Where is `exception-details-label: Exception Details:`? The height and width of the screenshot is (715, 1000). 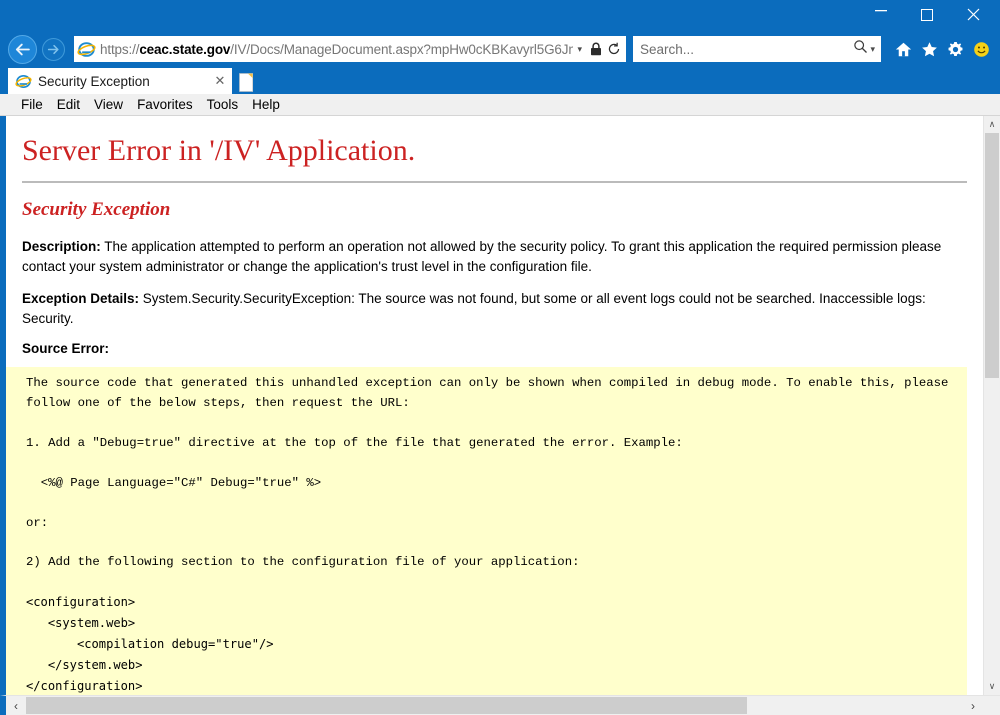 exception-details-label: Exception Details: is located at coordinates (81, 299).